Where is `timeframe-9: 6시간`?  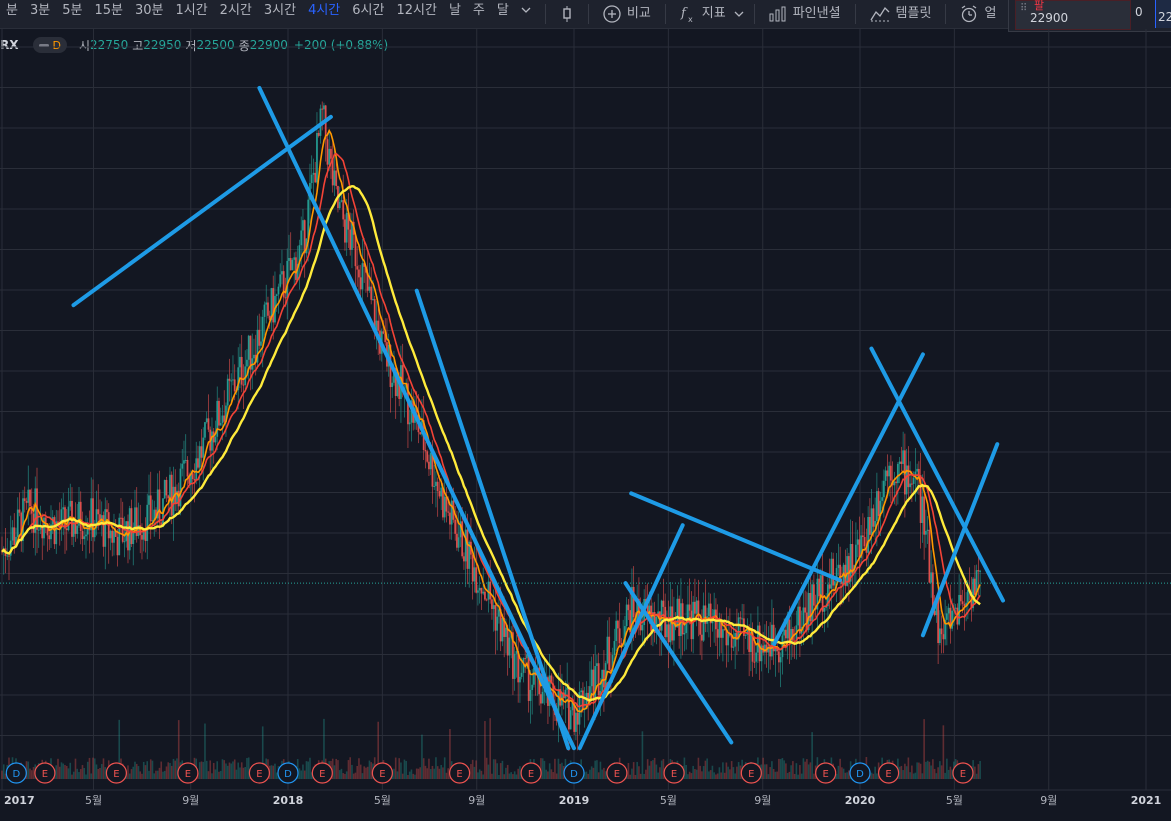 timeframe-9: 6시간 is located at coordinates (368, 14).